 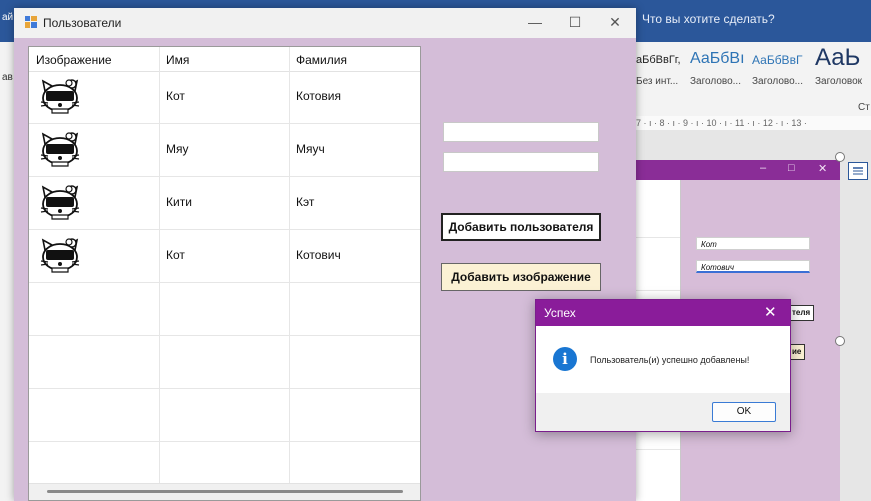 What do you see at coordinates (663, 412) in the screenshot?
I see `dialog-footer: OK` at bounding box center [663, 412].